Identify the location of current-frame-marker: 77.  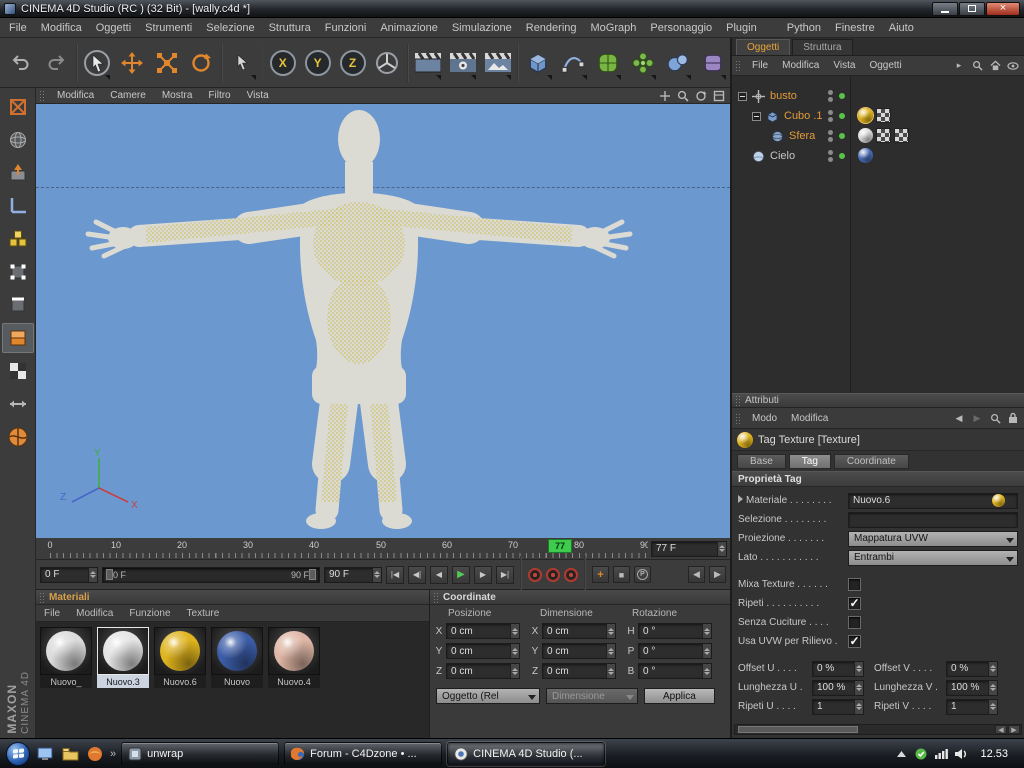
(560, 546).